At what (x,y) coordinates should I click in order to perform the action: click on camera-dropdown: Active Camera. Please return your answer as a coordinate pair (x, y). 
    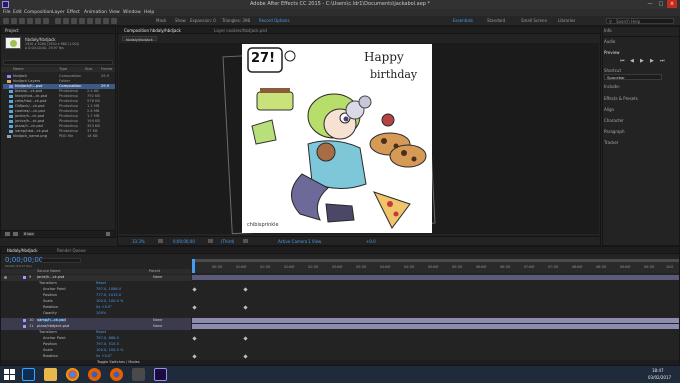
    Looking at the image, I should click on (292, 241).